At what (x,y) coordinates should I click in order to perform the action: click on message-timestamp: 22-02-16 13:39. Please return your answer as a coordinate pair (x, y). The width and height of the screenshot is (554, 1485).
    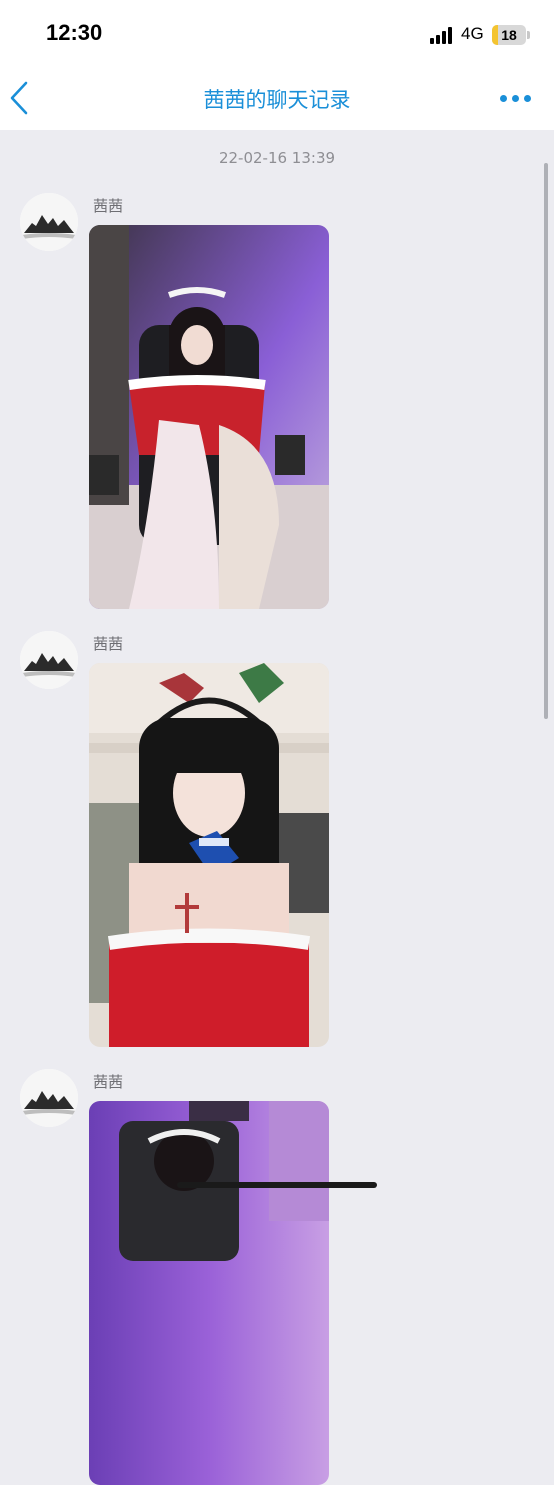
    Looking at the image, I should click on (277, 158).